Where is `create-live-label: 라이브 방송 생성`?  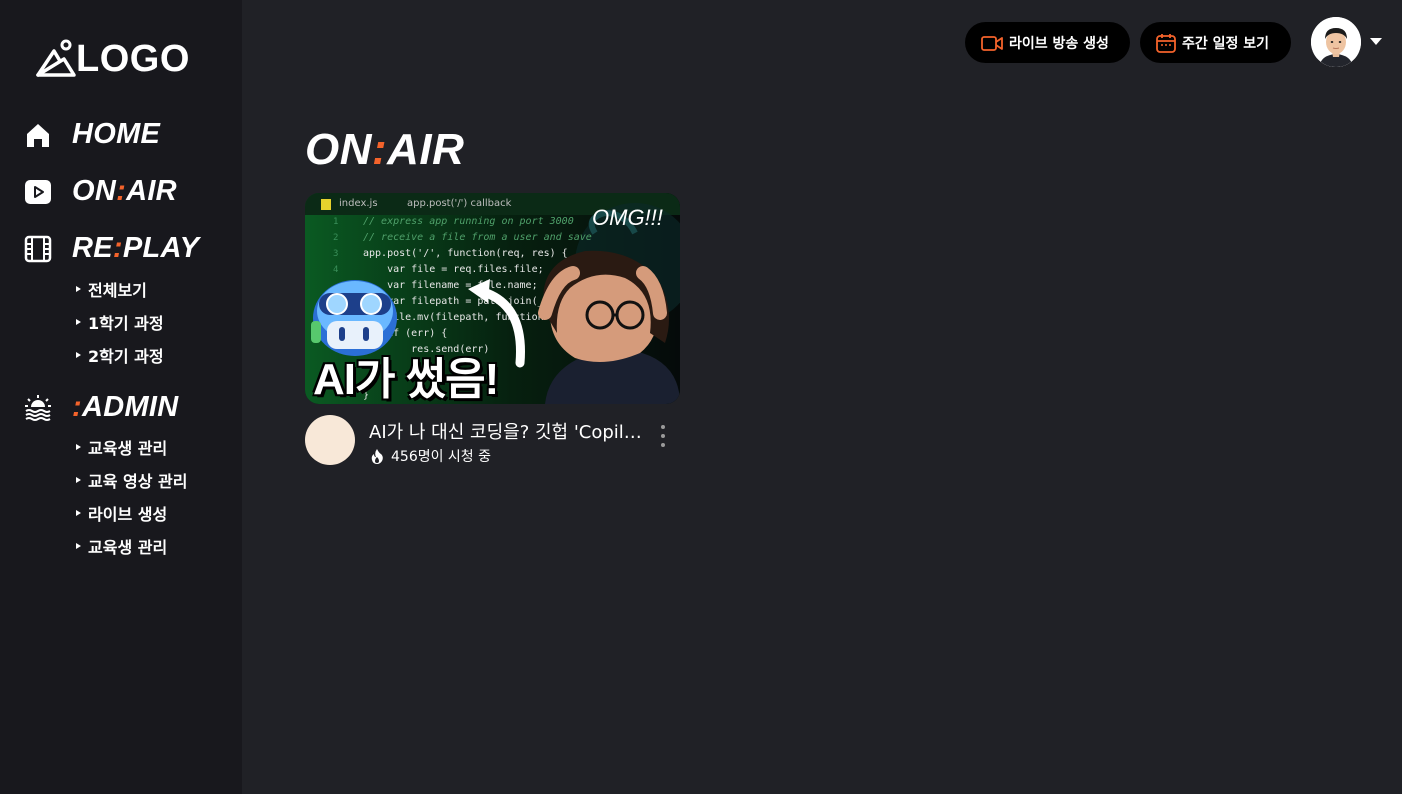
create-live-label: 라이브 방송 생성 is located at coordinates (1059, 43).